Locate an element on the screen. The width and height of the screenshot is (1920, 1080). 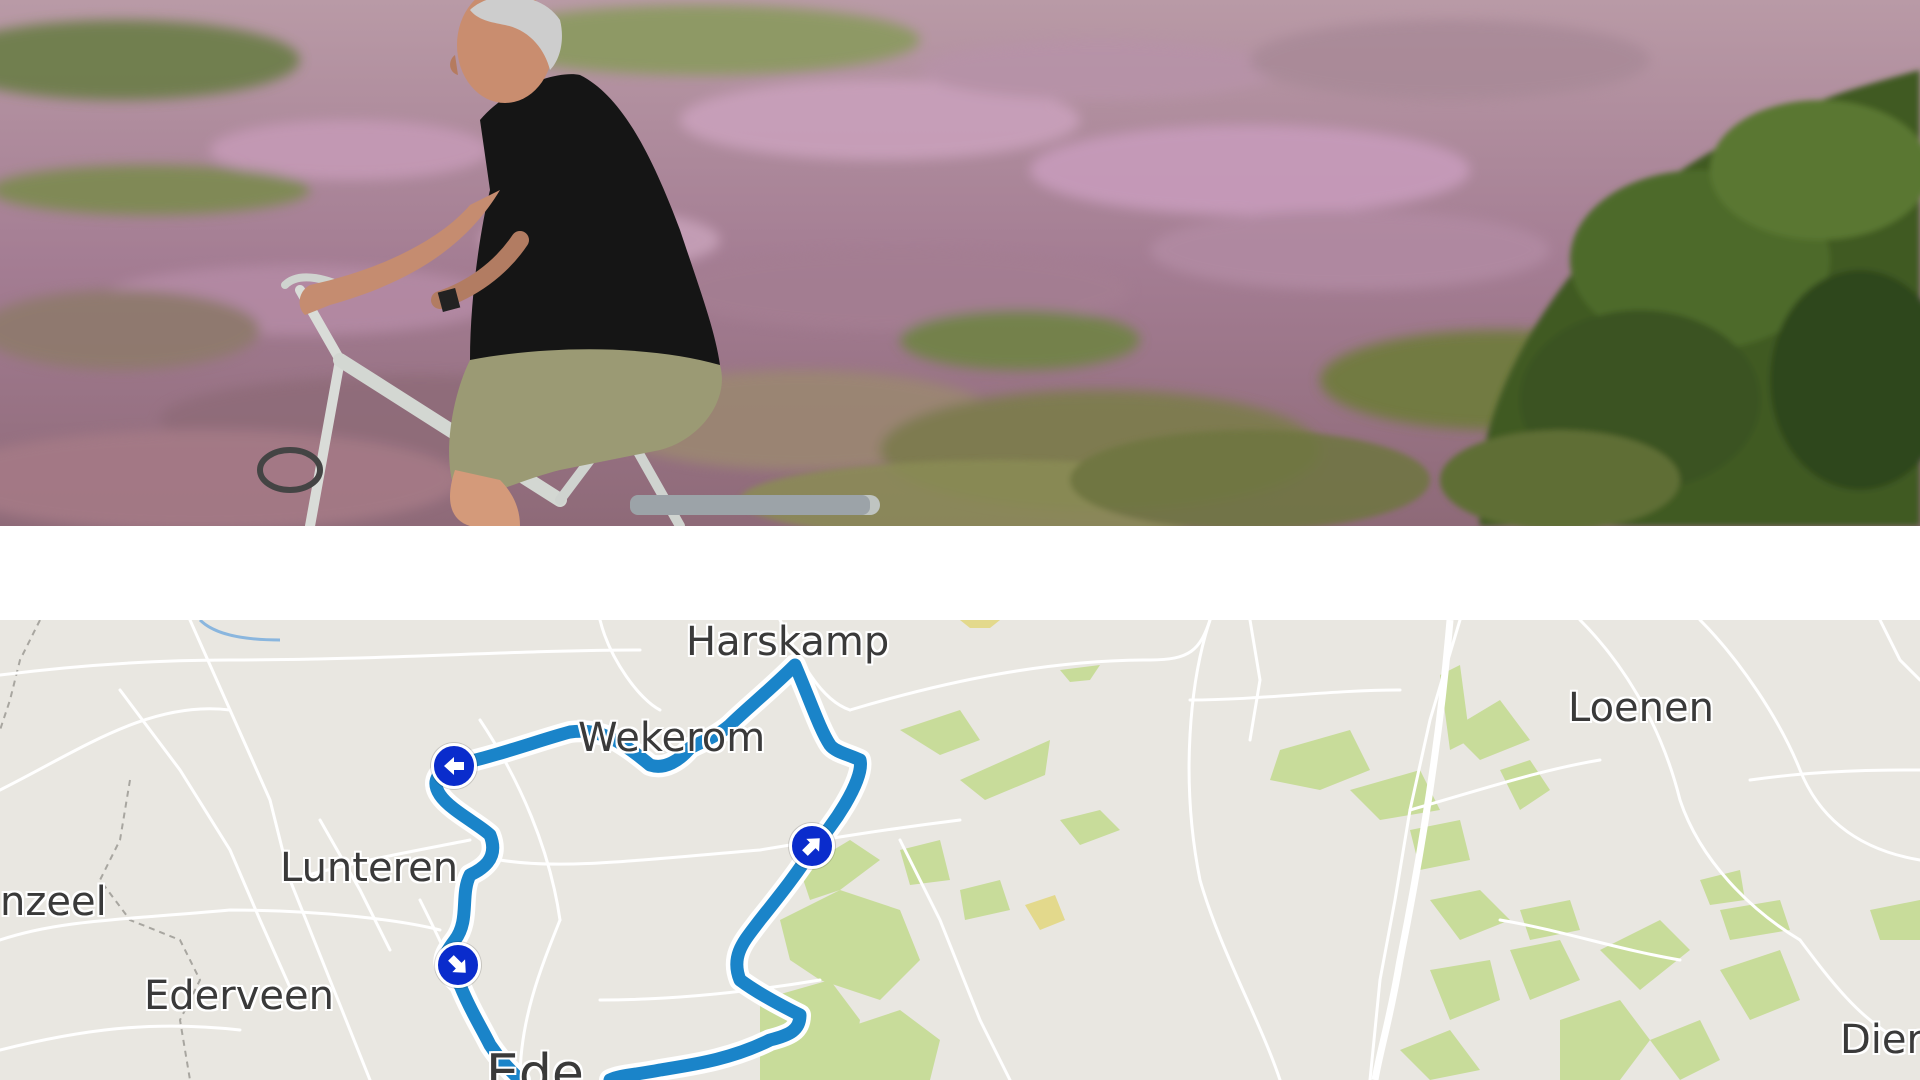
place-label-ederveen: Ederveen is located at coordinates (239, 996).